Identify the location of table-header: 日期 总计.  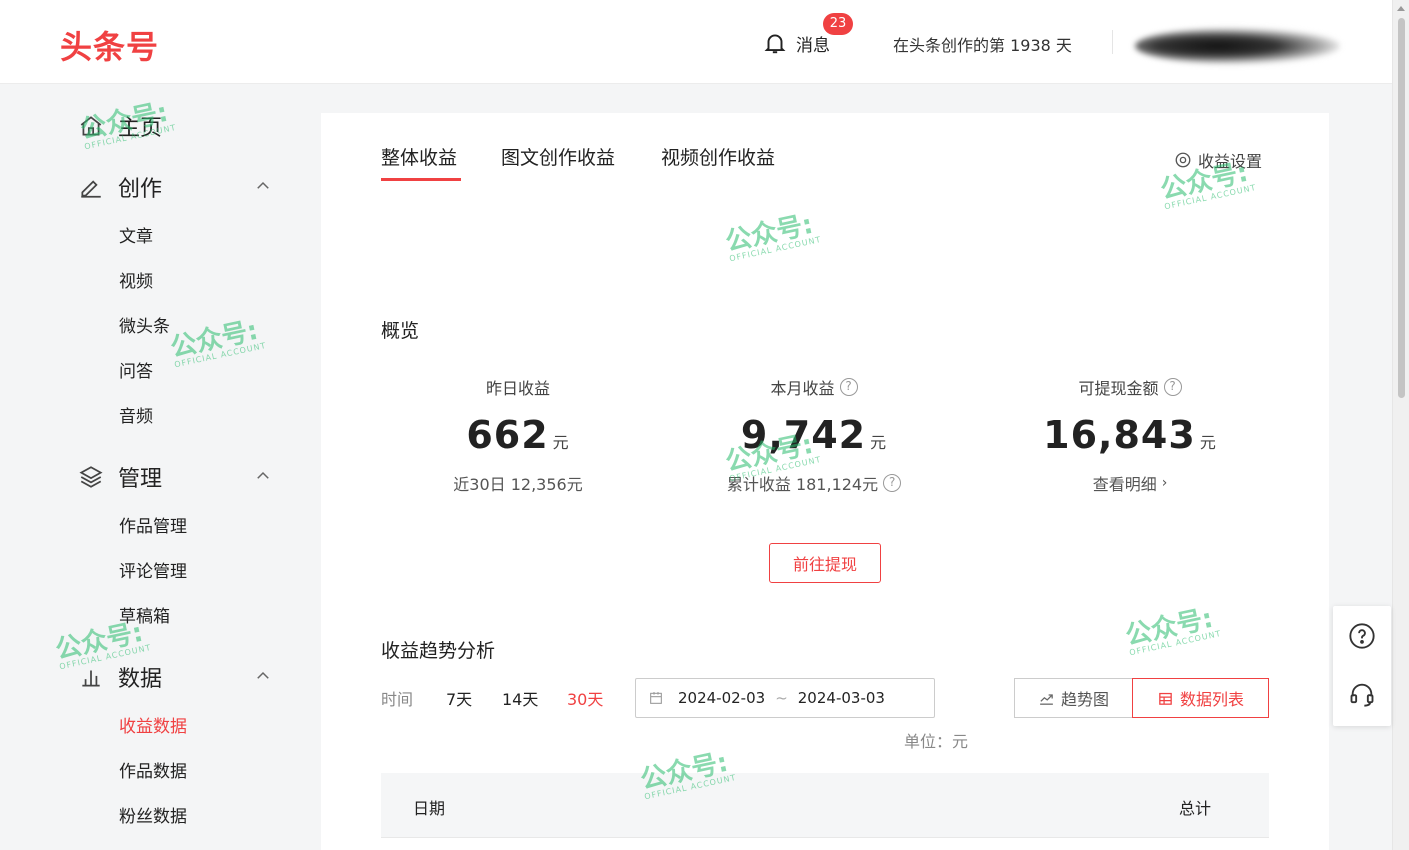
(825, 805).